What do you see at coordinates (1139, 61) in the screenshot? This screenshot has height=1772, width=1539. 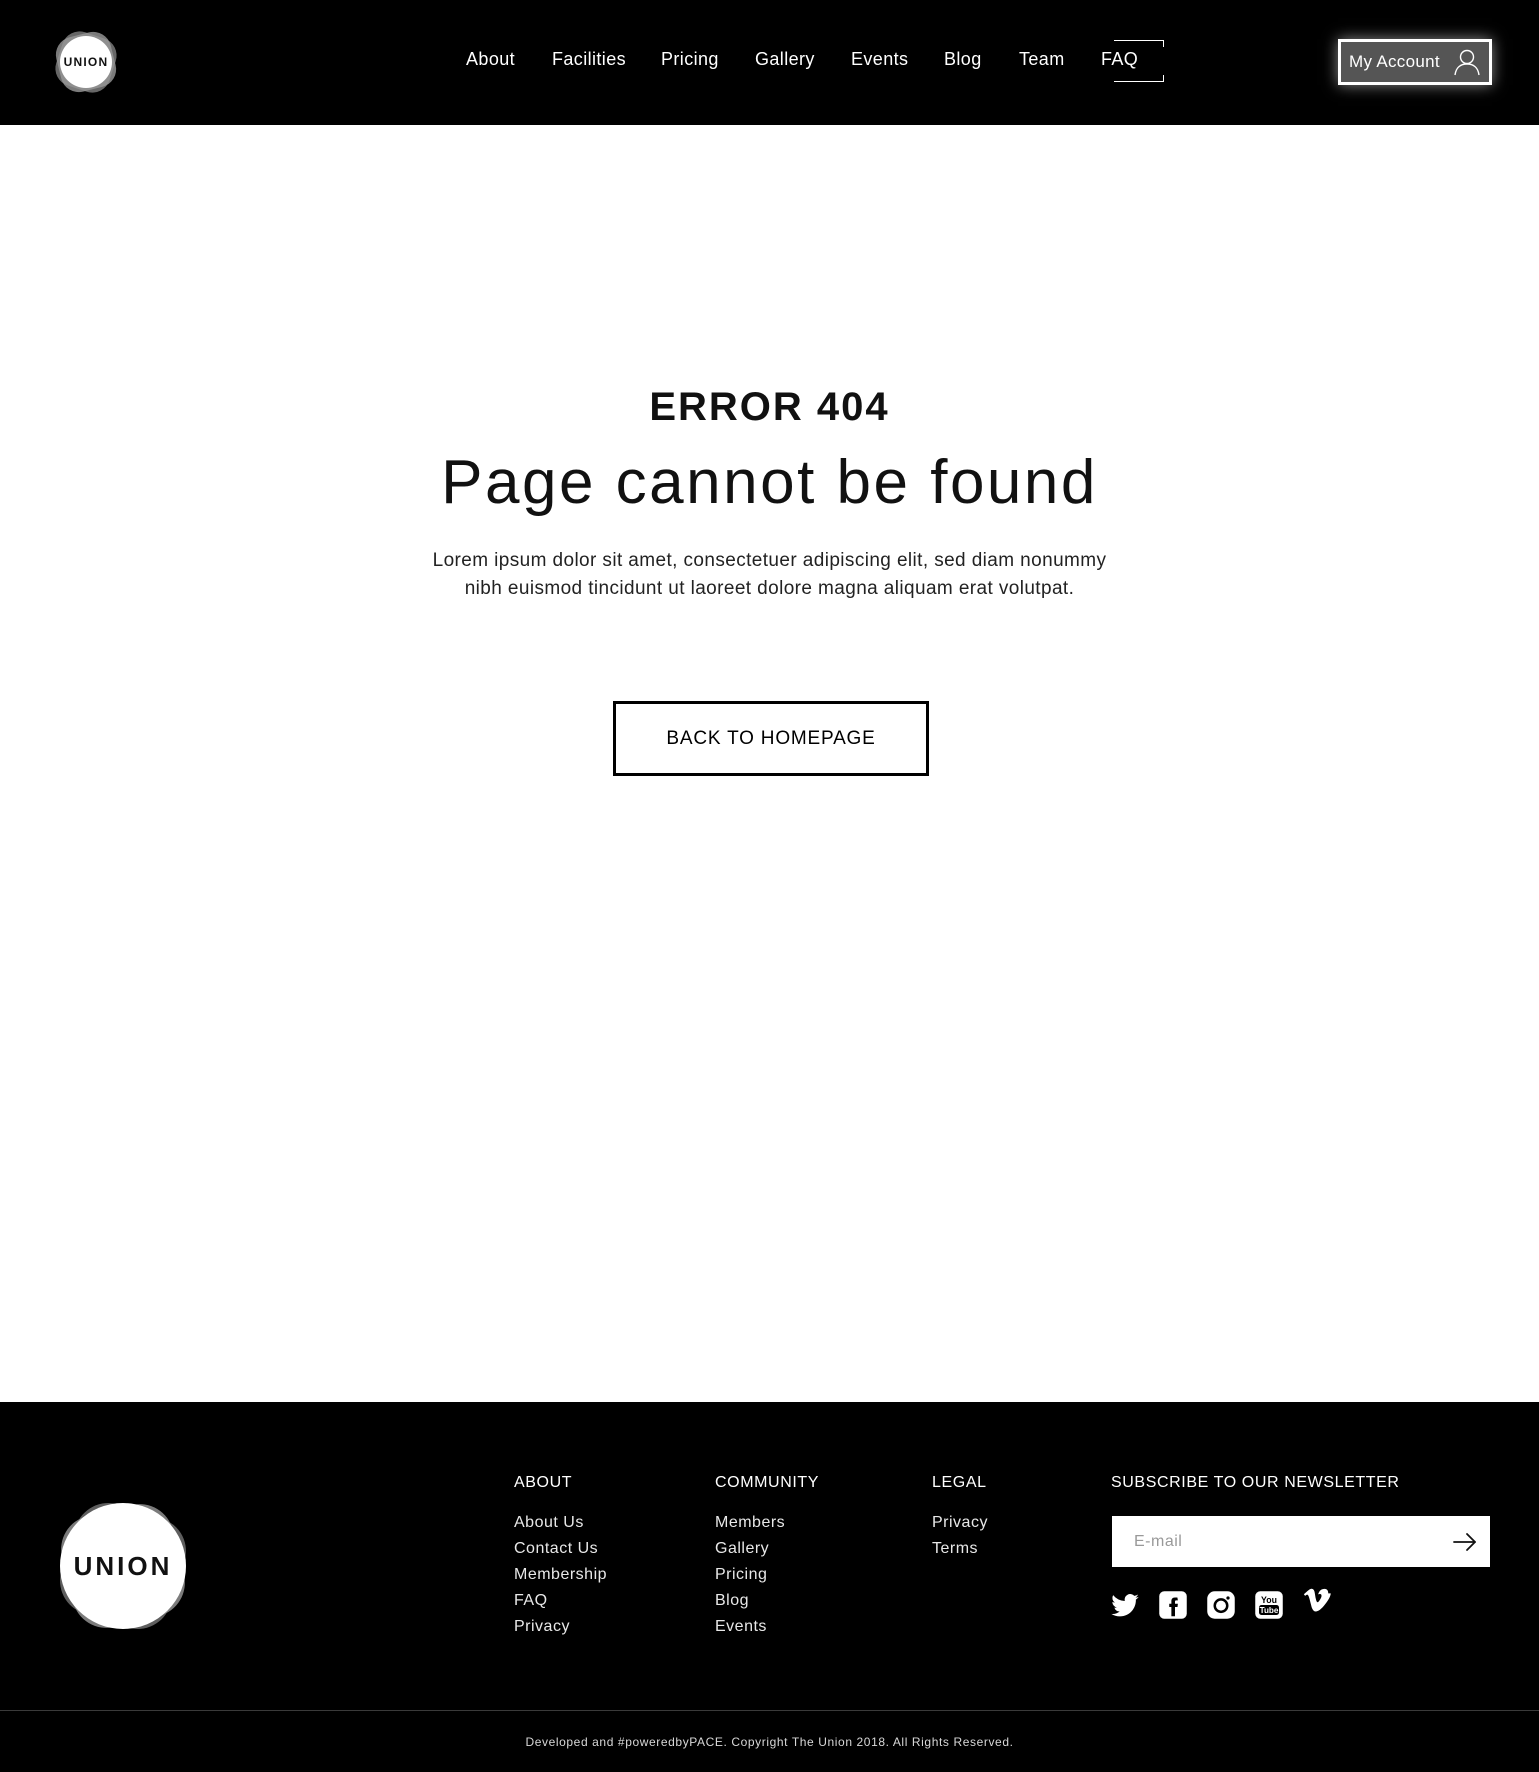 I see `active-nav-indicator` at bounding box center [1139, 61].